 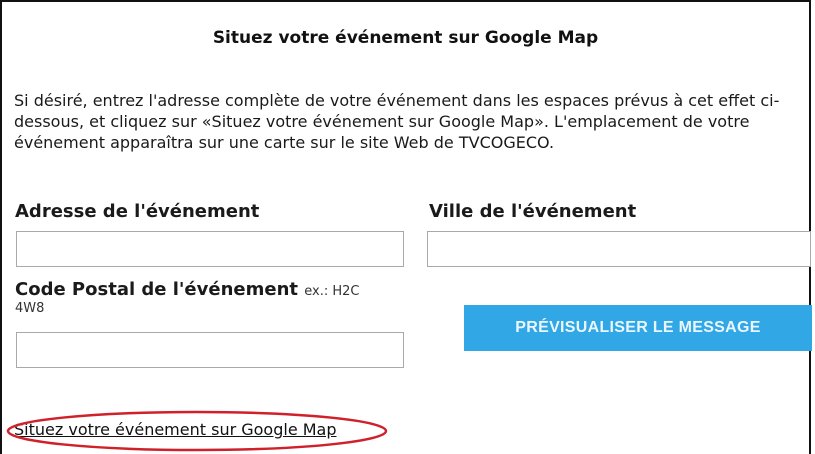 I want to click on postal-code-hint-continued: 4W8, so click(x=30, y=308).